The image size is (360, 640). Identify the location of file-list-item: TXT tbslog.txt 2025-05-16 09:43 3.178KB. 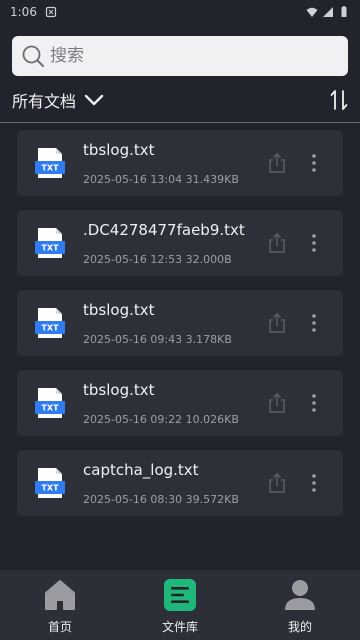
(180, 323).